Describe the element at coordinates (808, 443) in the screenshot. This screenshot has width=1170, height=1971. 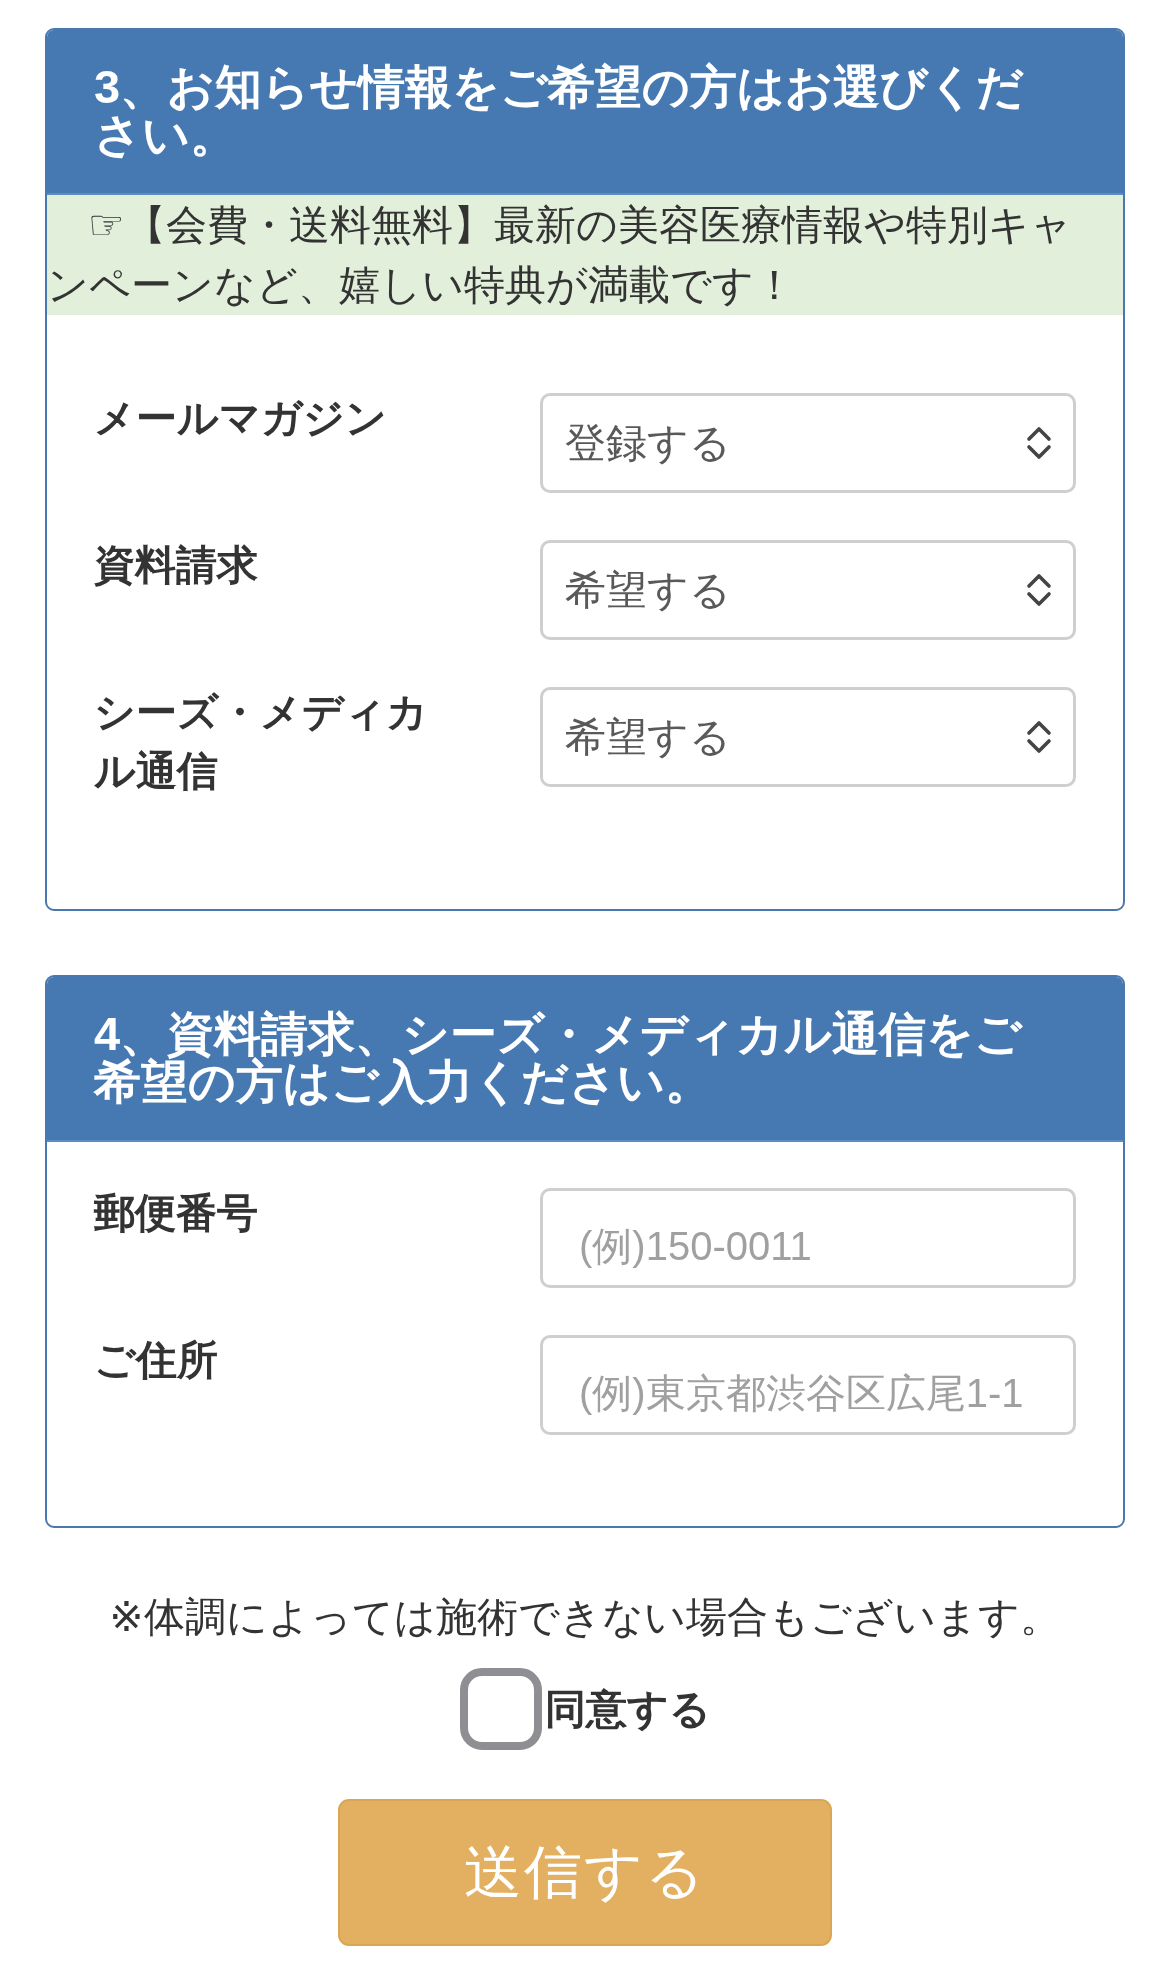
I see `dropdown-select: 登録する` at that location.